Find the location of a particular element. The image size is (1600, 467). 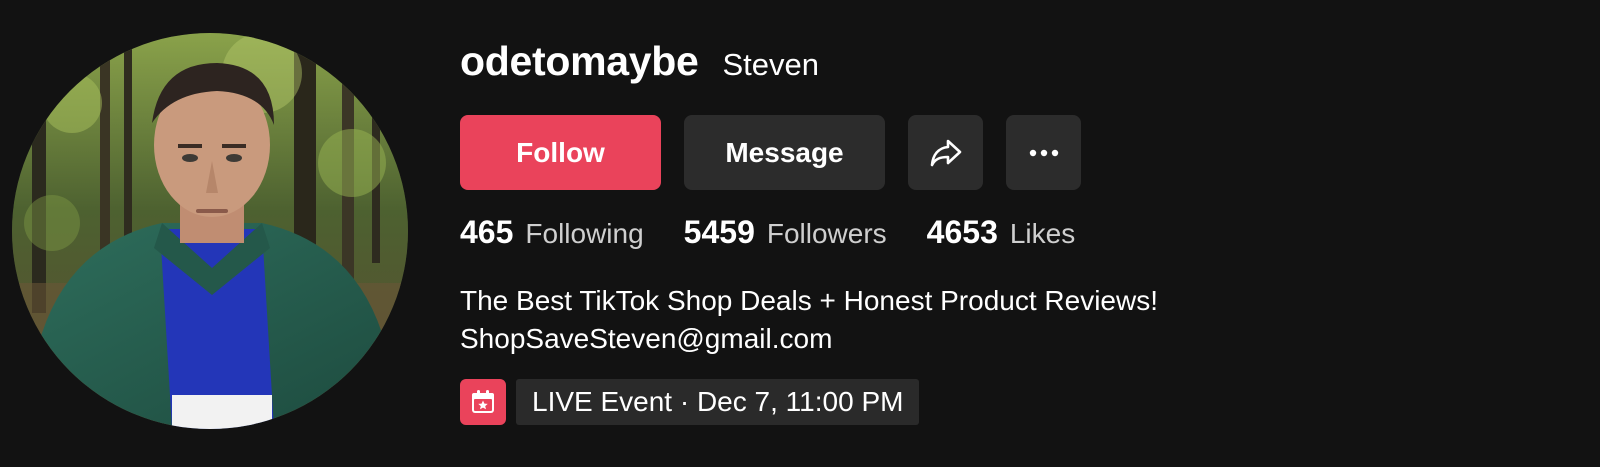

more-button is located at coordinates (1043, 152).